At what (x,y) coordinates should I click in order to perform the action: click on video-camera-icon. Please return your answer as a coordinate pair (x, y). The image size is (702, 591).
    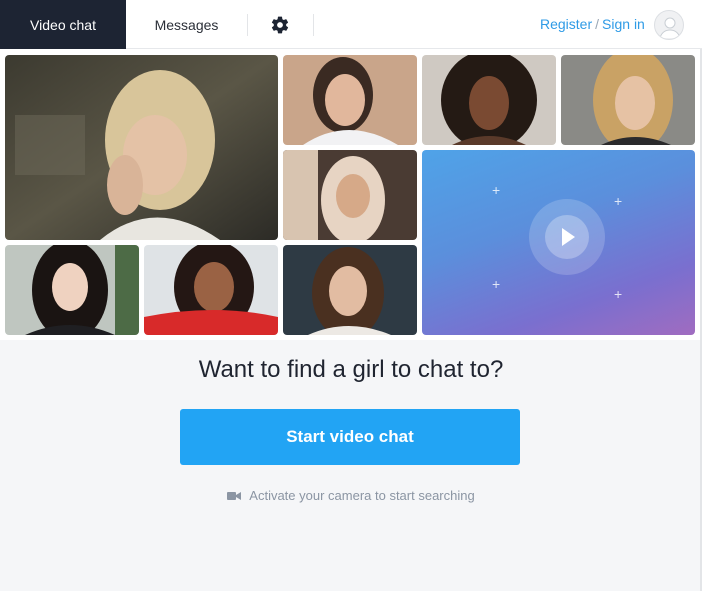
    Looking at the image, I should click on (234, 495).